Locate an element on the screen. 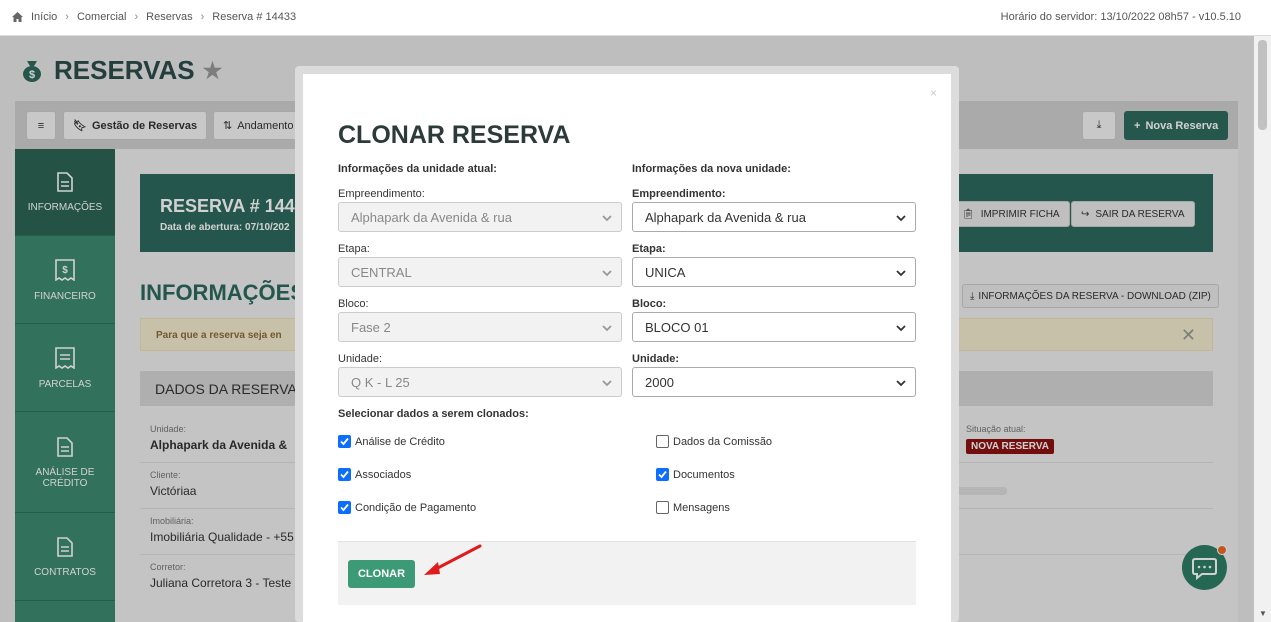 Image resolution: width=1271 pixels, height=622 pixels. current-unit-header: Informações da unidade atual: is located at coordinates (417, 169).